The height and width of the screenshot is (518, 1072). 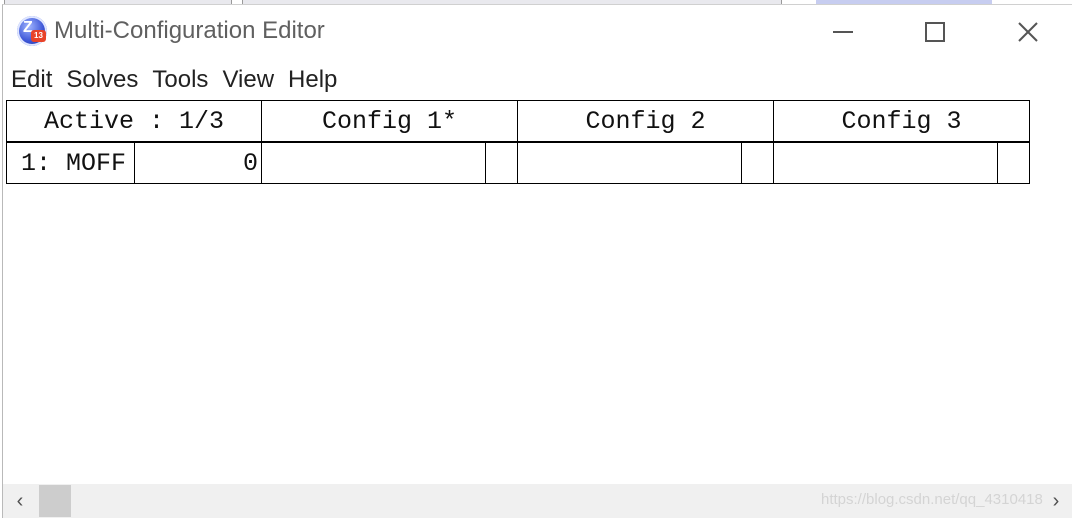 I want to click on close-icon, so click(x=1028, y=32).